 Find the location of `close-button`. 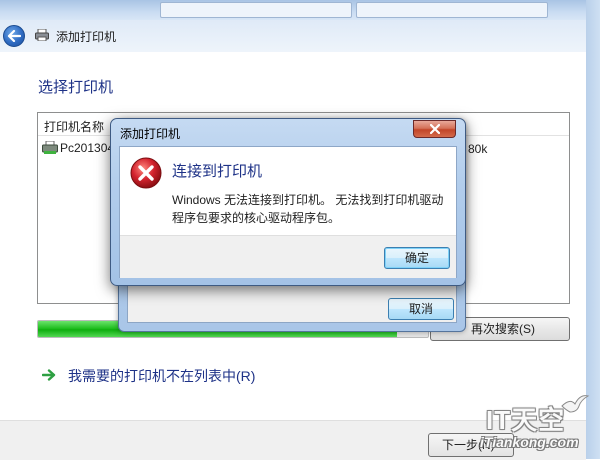

close-button is located at coordinates (434, 129).